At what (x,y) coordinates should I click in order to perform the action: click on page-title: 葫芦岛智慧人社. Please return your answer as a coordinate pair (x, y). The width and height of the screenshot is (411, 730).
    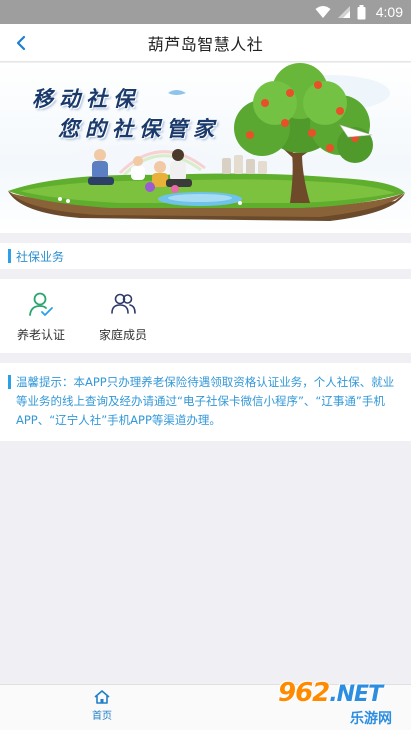
    Looking at the image, I should click on (205, 44).